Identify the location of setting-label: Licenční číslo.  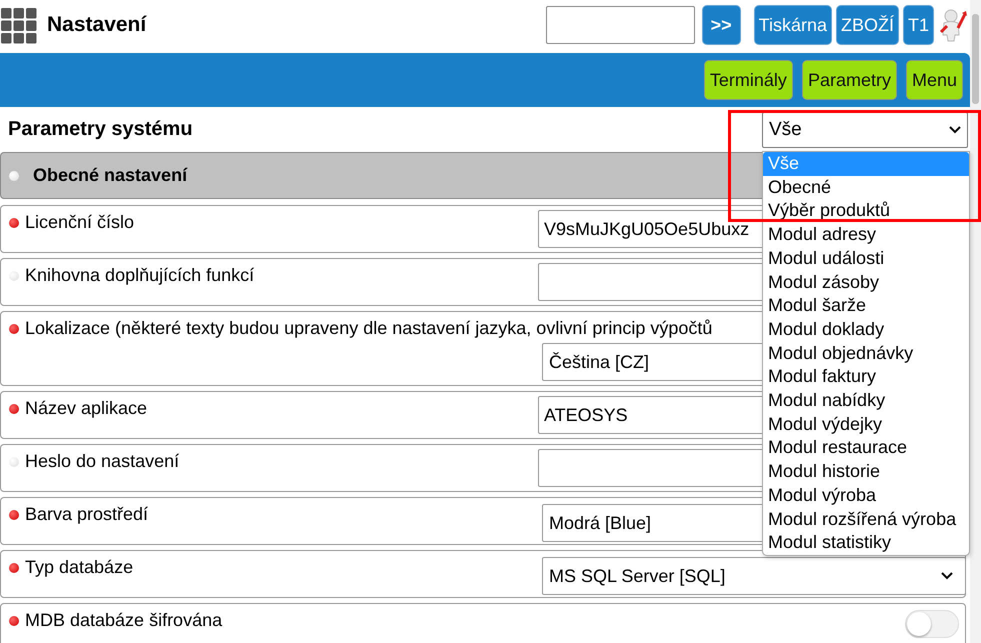
(79, 222).